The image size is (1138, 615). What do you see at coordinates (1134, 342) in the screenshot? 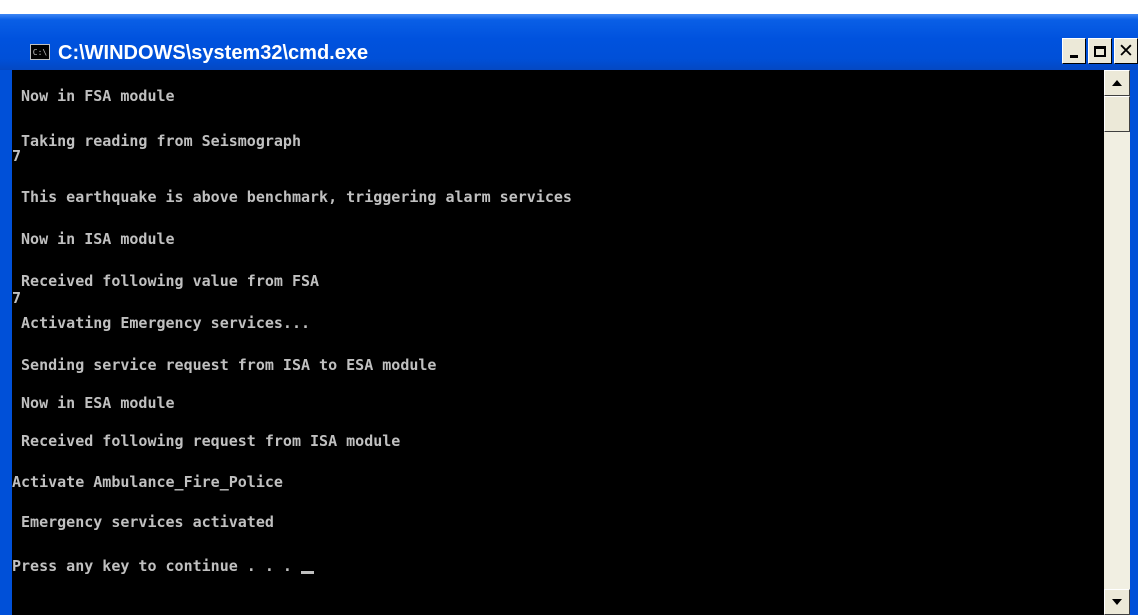
I see `window-frame-right` at bounding box center [1134, 342].